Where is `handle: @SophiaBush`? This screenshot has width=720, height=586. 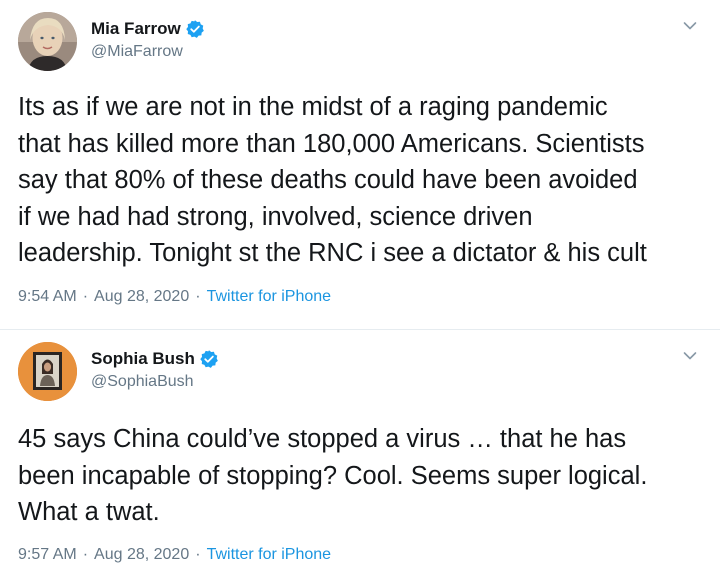
handle: @SophiaBush is located at coordinates (155, 382).